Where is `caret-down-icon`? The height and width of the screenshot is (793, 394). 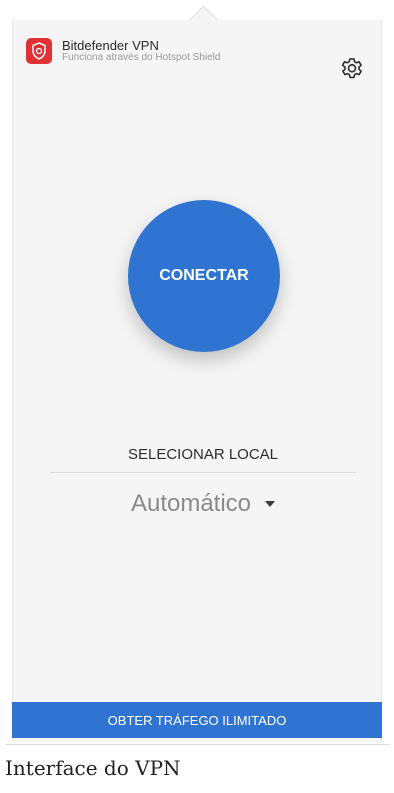 caret-down-icon is located at coordinates (270, 504).